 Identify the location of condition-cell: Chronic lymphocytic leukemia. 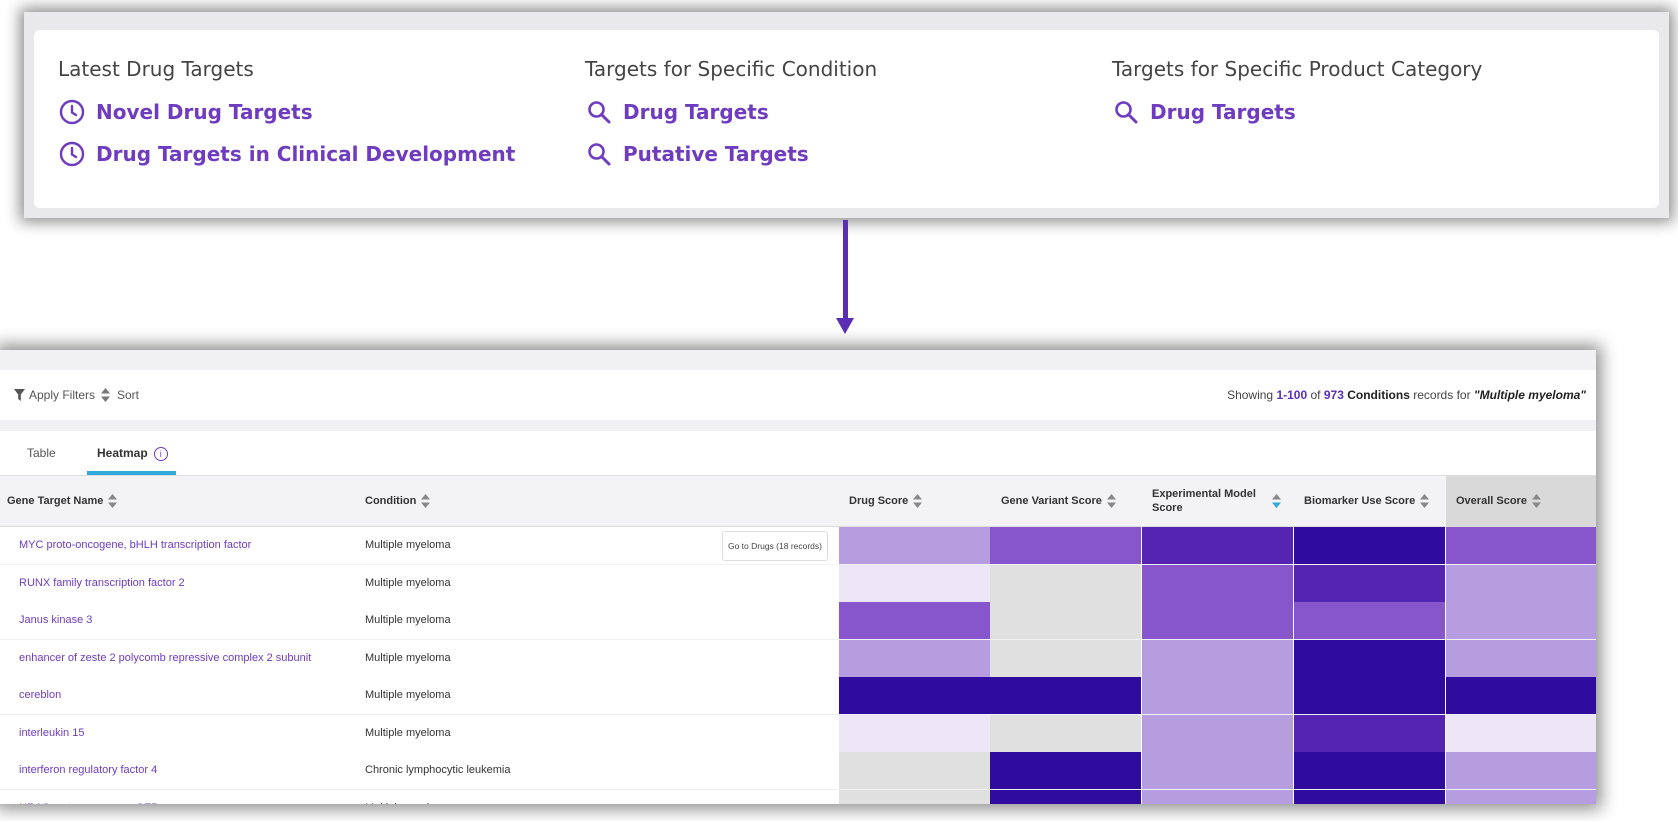
(438, 770).